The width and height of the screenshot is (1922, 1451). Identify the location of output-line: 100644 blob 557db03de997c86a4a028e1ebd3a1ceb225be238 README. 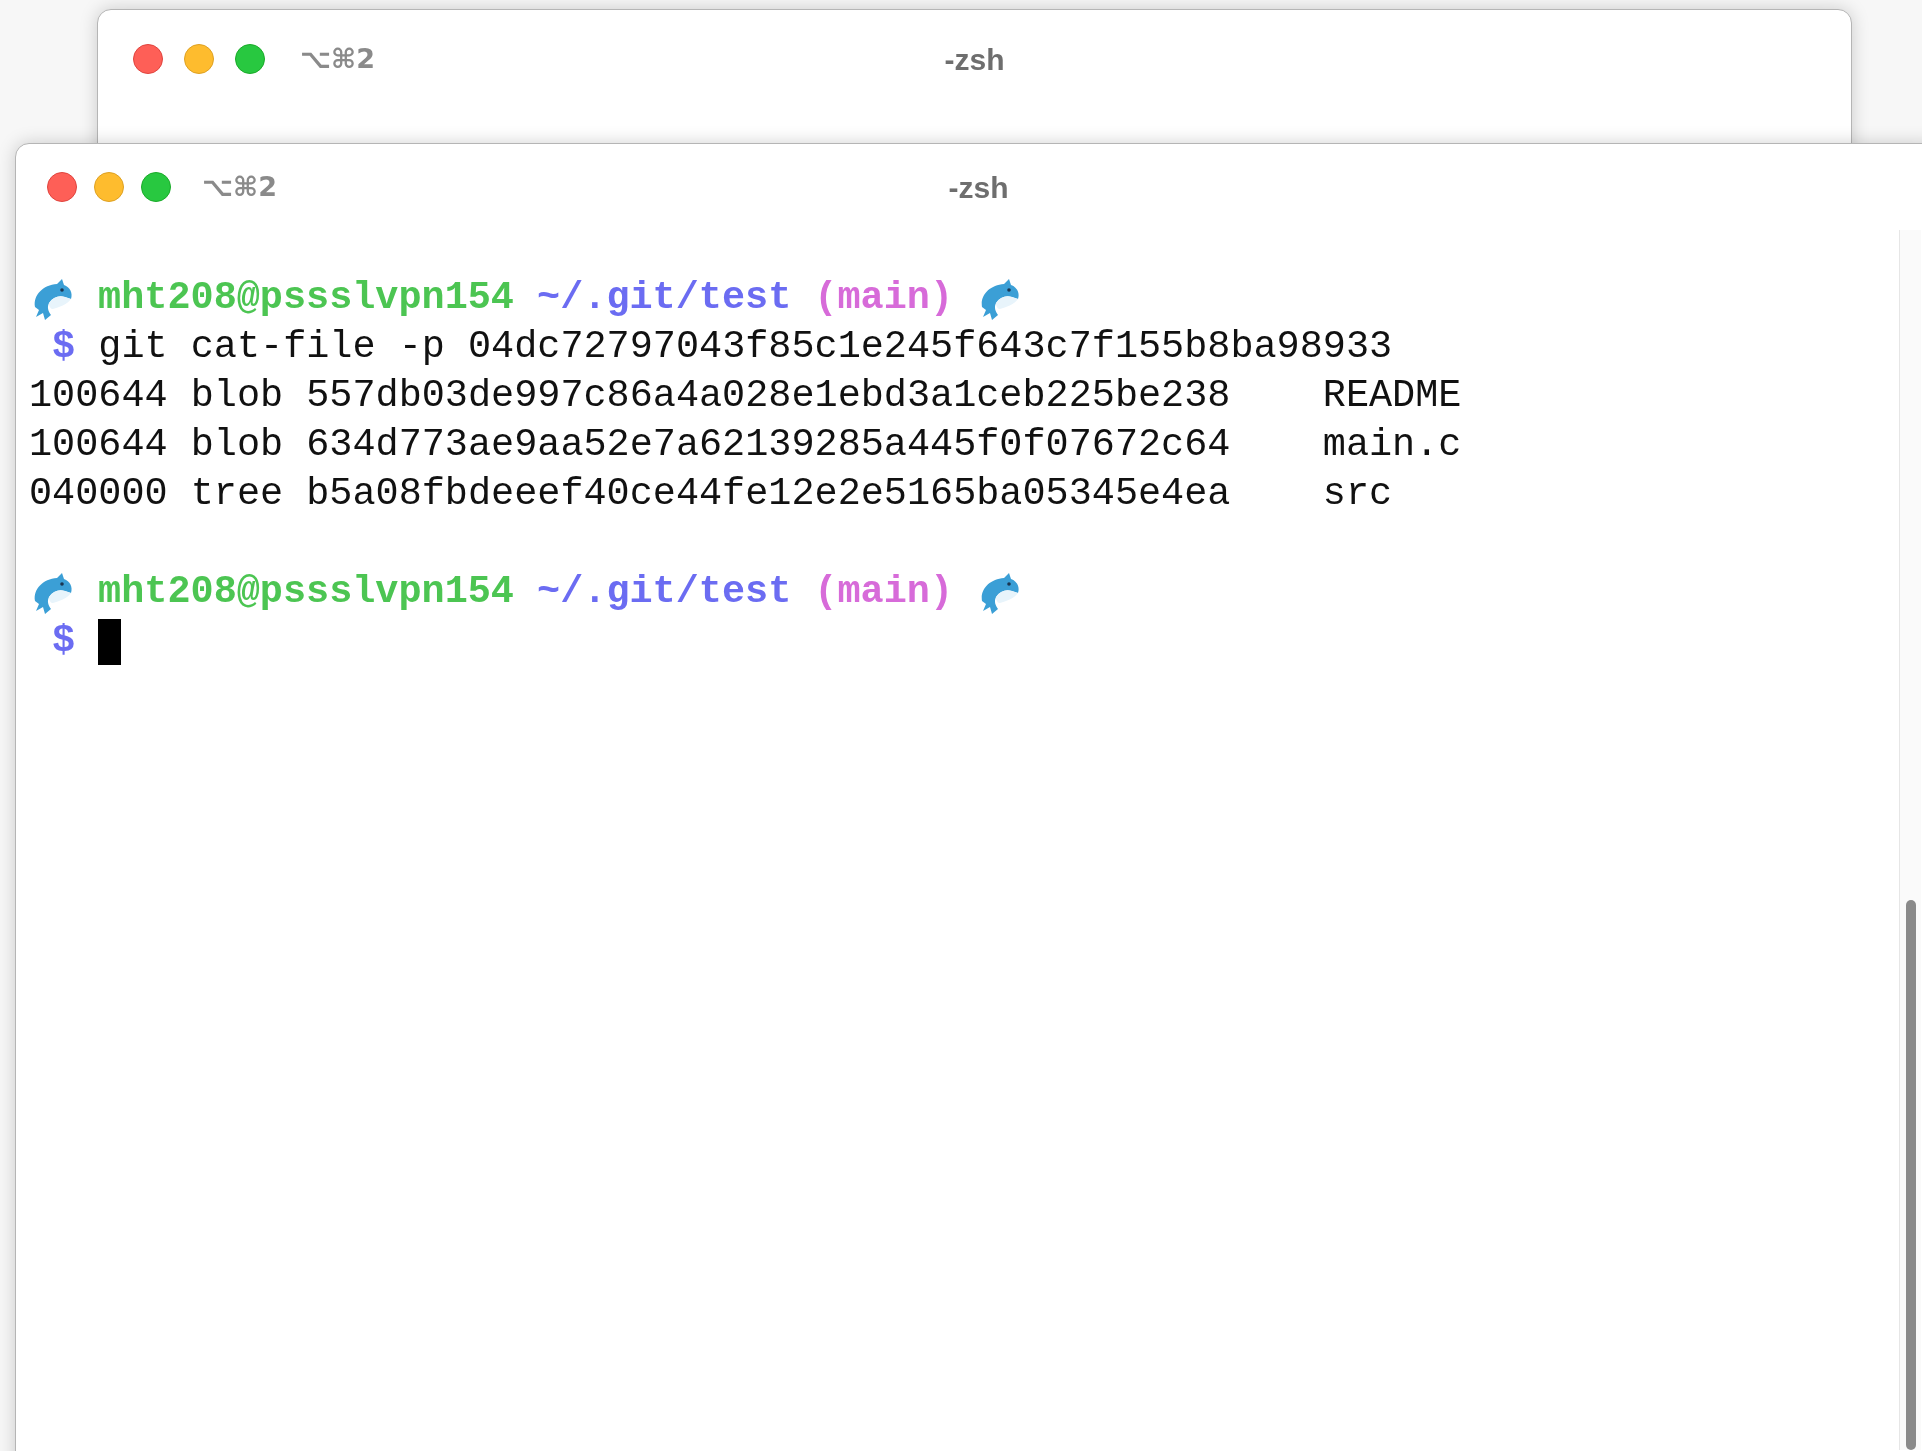
(745, 396).